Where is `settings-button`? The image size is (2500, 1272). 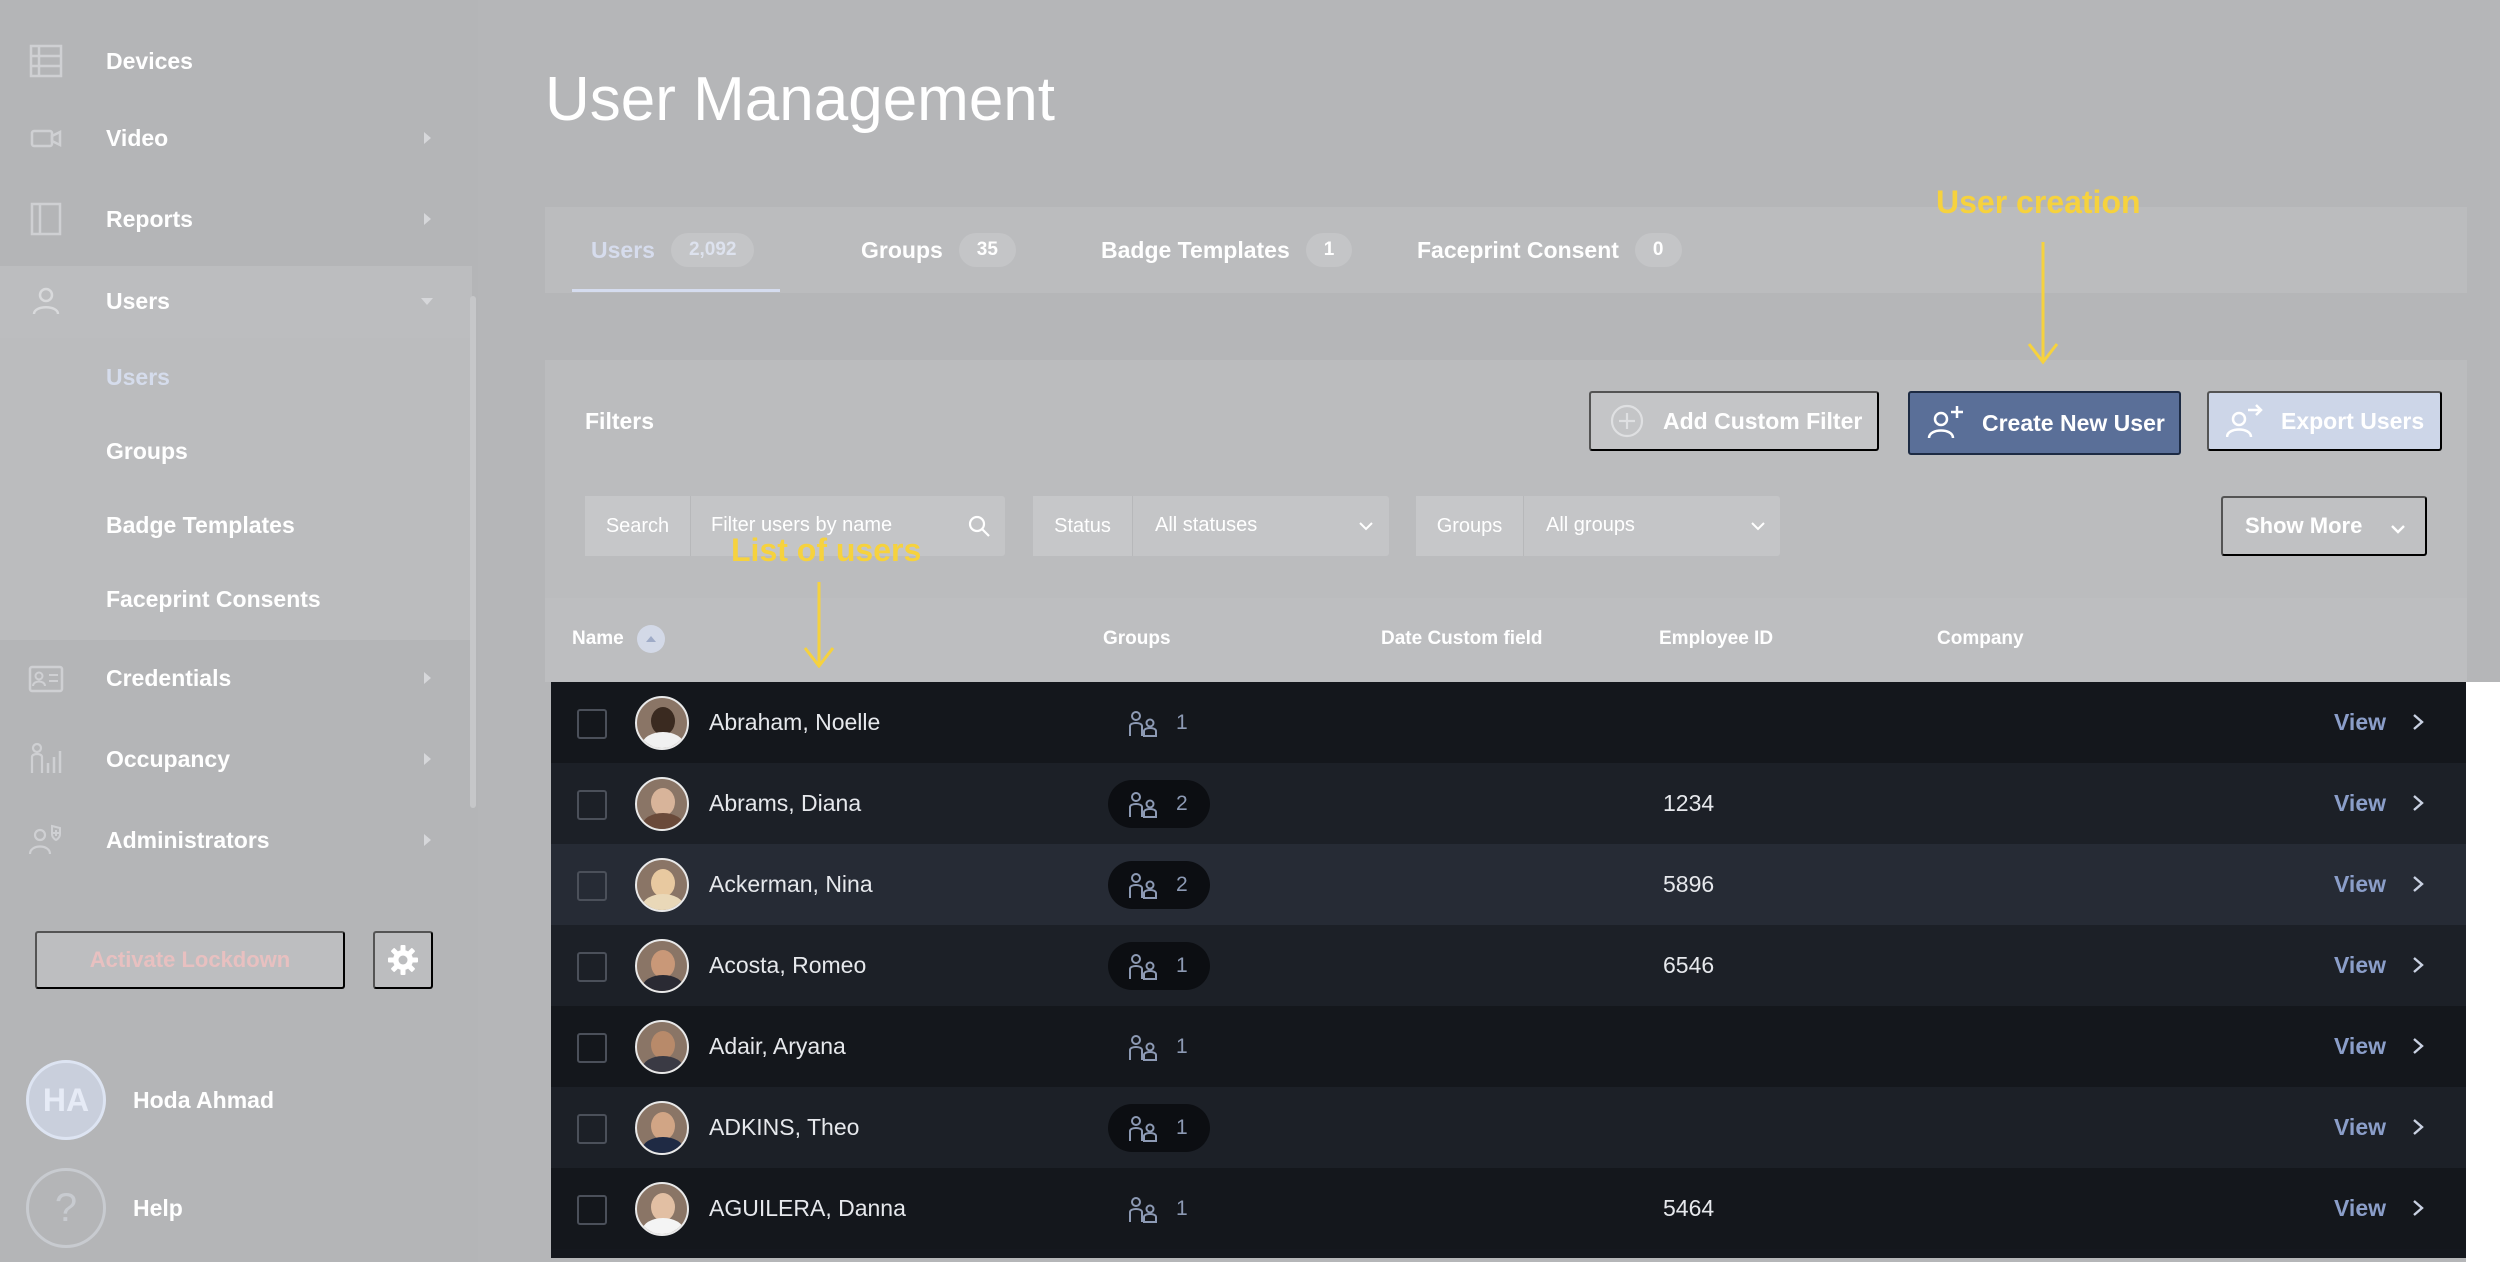
settings-button is located at coordinates (403, 960).